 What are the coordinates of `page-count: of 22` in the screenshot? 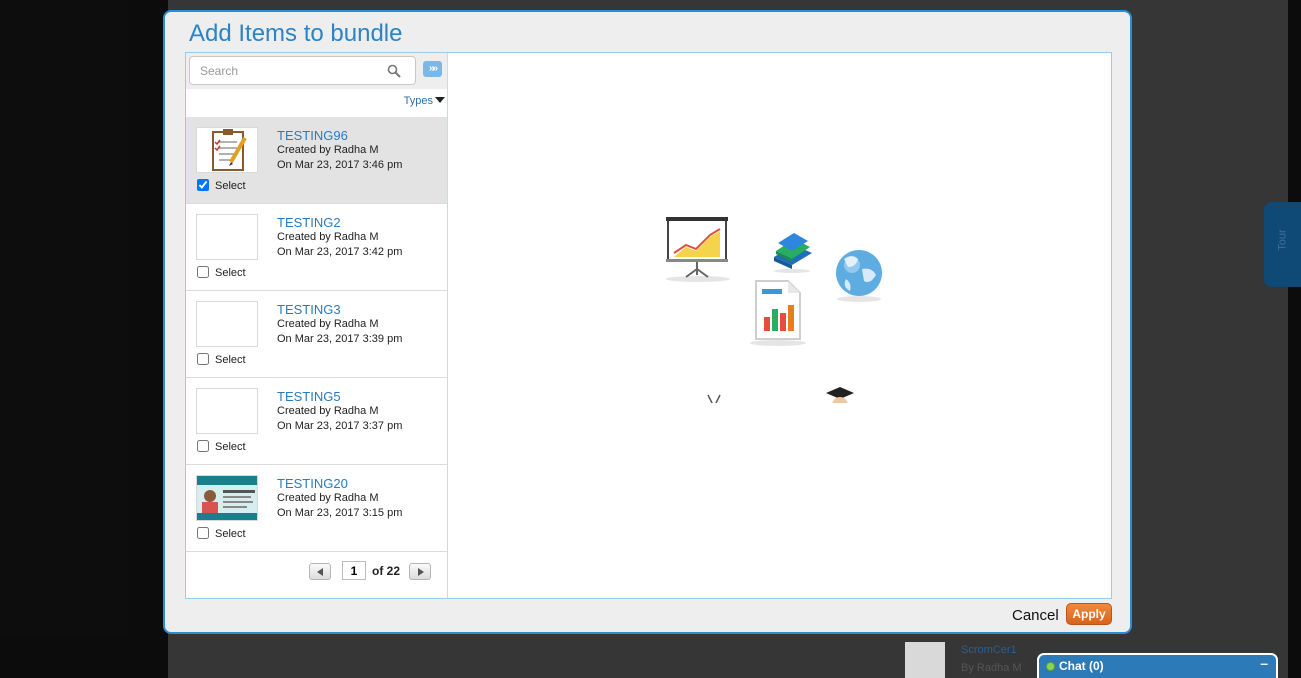 It's located at (386, 571).